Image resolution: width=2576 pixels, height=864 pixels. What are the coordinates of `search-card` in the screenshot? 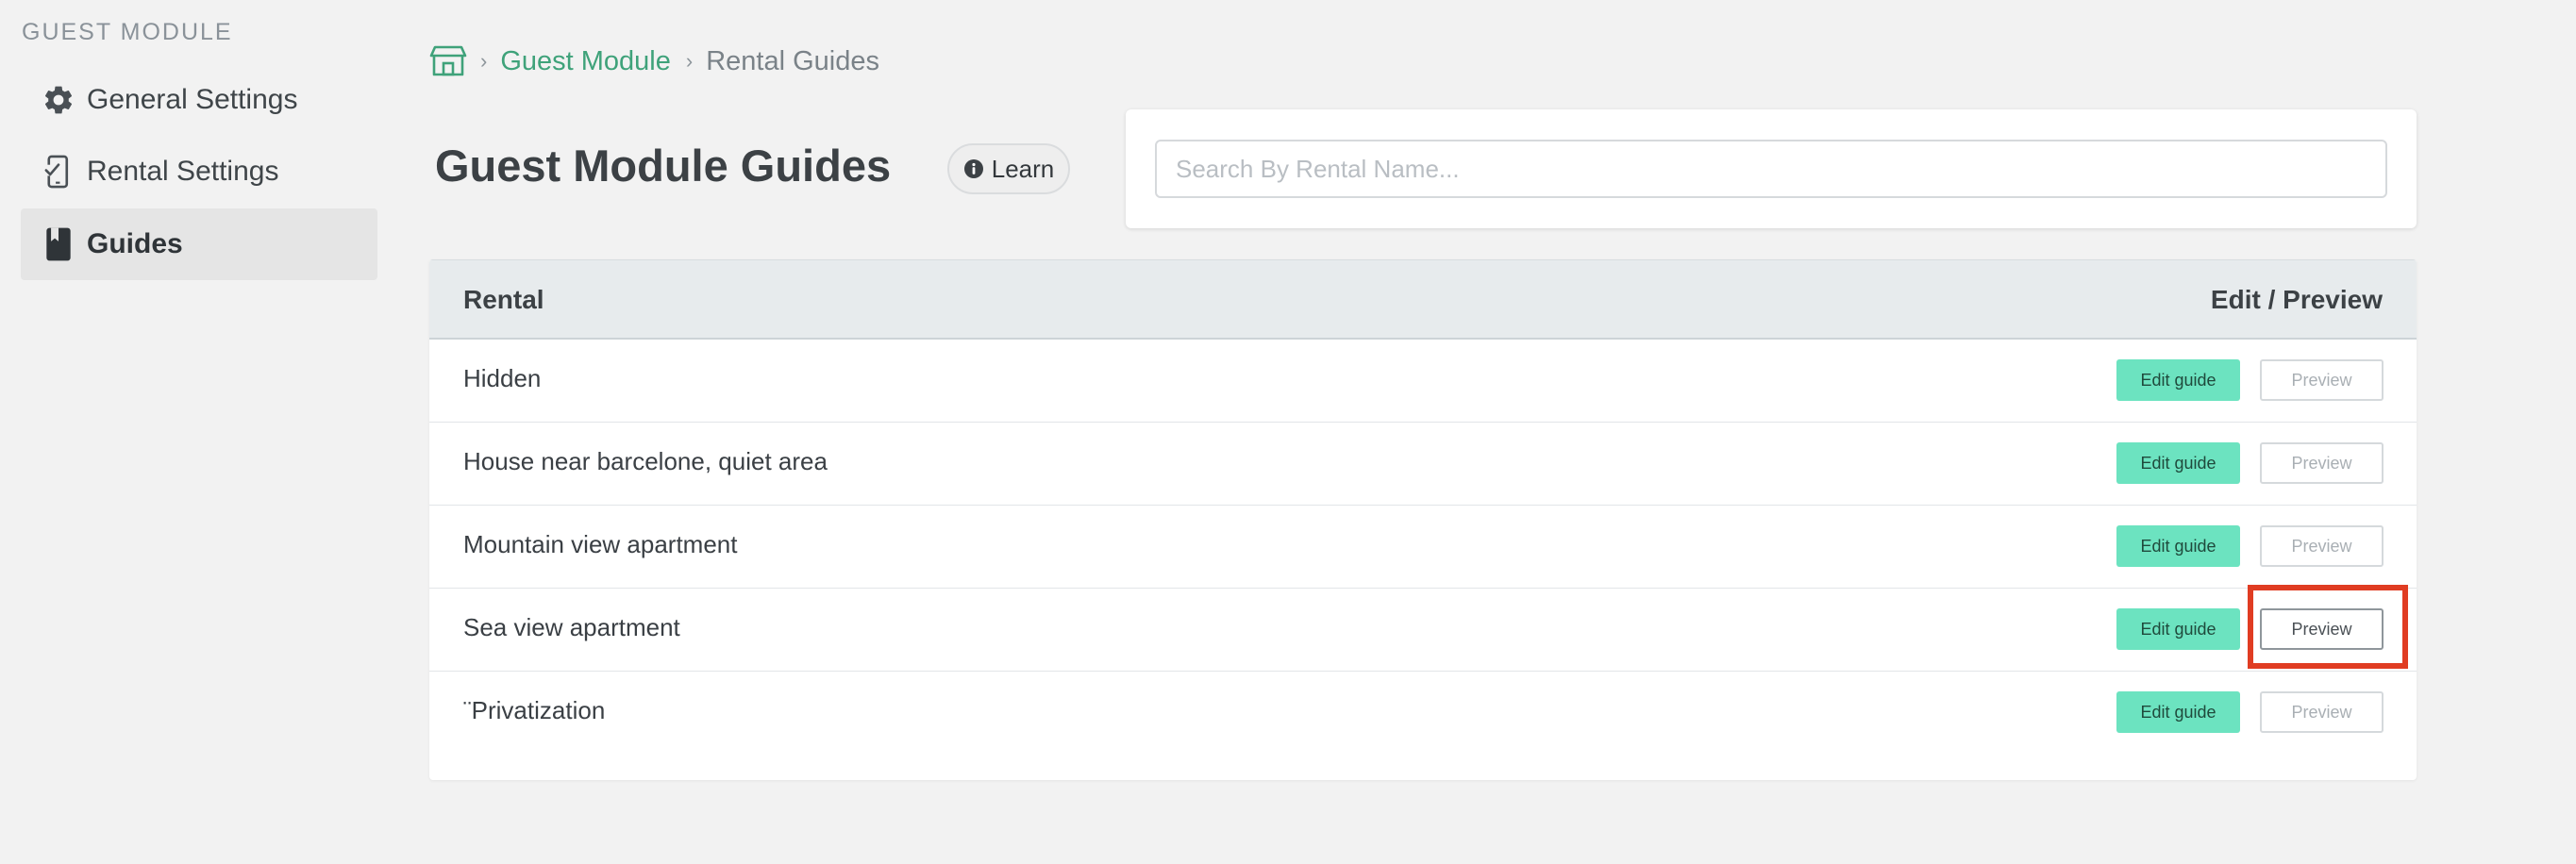 It's located at (1771, 168).